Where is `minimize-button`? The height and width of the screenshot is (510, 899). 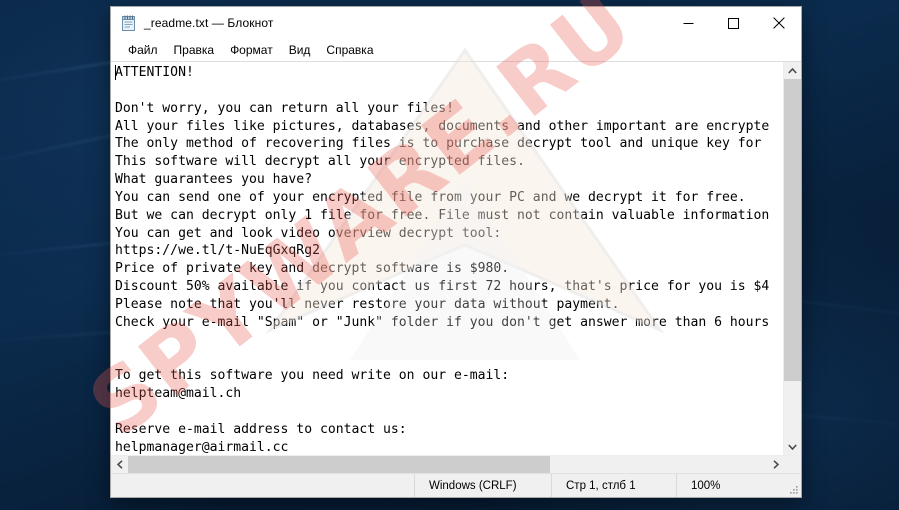
minimize-button is located at coordinates (688, 23).